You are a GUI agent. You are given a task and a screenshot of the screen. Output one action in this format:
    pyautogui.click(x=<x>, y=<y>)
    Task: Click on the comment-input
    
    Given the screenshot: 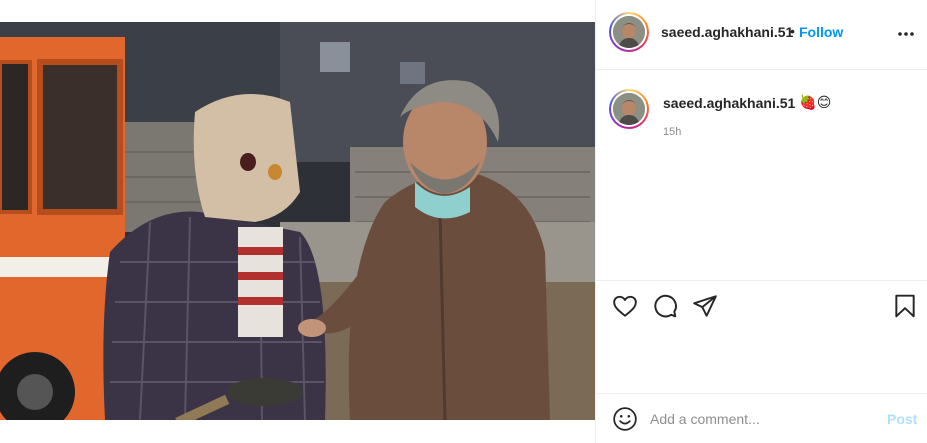 What is the action you would take?
    pyautogui.click(x=760, y=419)
    